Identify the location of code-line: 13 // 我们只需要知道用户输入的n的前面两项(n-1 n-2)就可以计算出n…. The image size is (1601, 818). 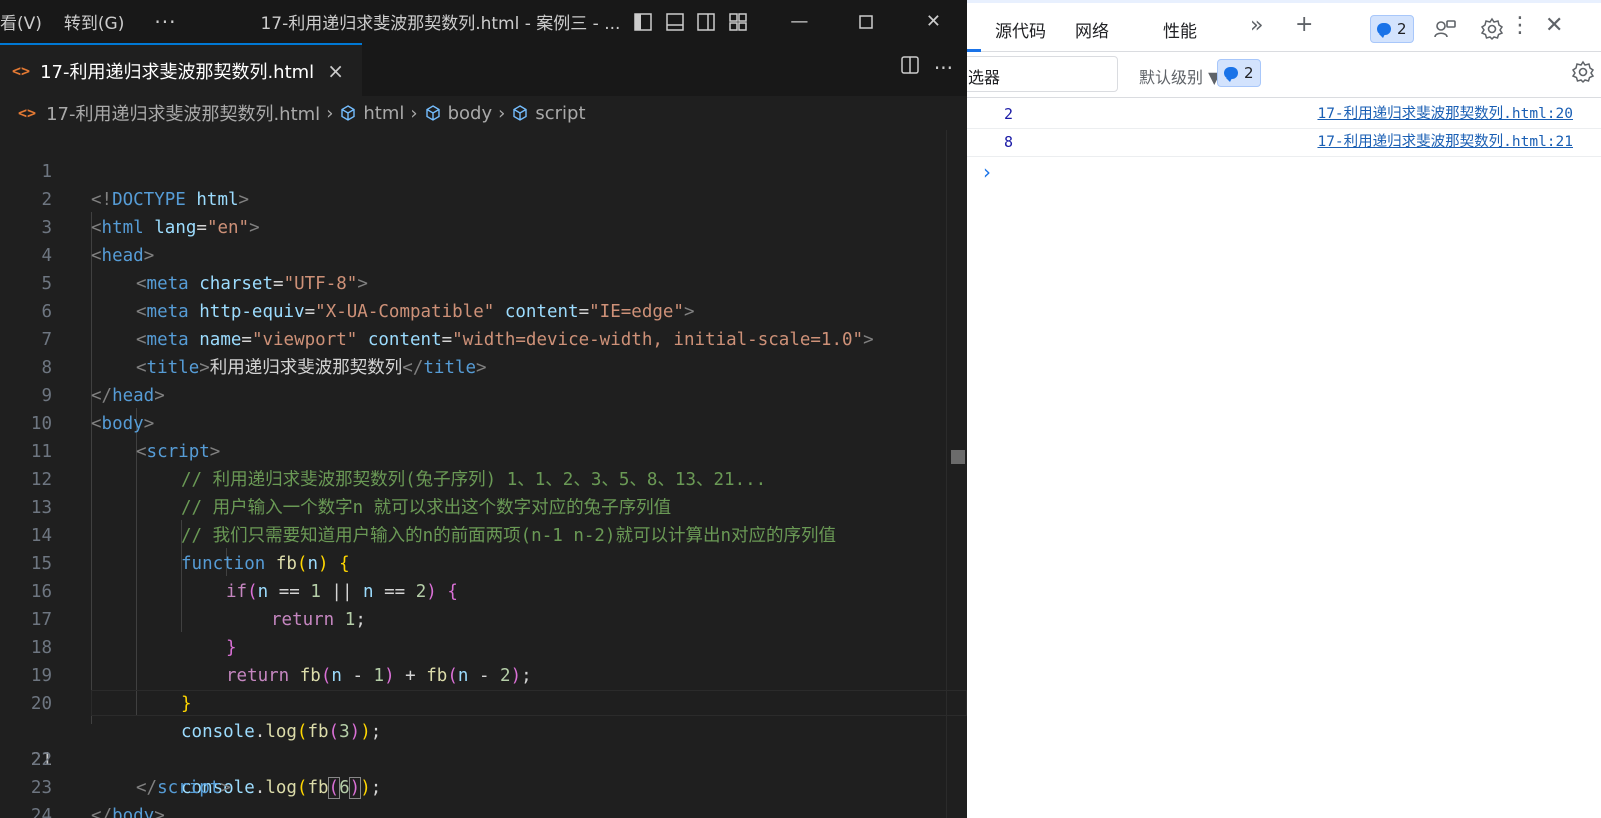
(483, 506).